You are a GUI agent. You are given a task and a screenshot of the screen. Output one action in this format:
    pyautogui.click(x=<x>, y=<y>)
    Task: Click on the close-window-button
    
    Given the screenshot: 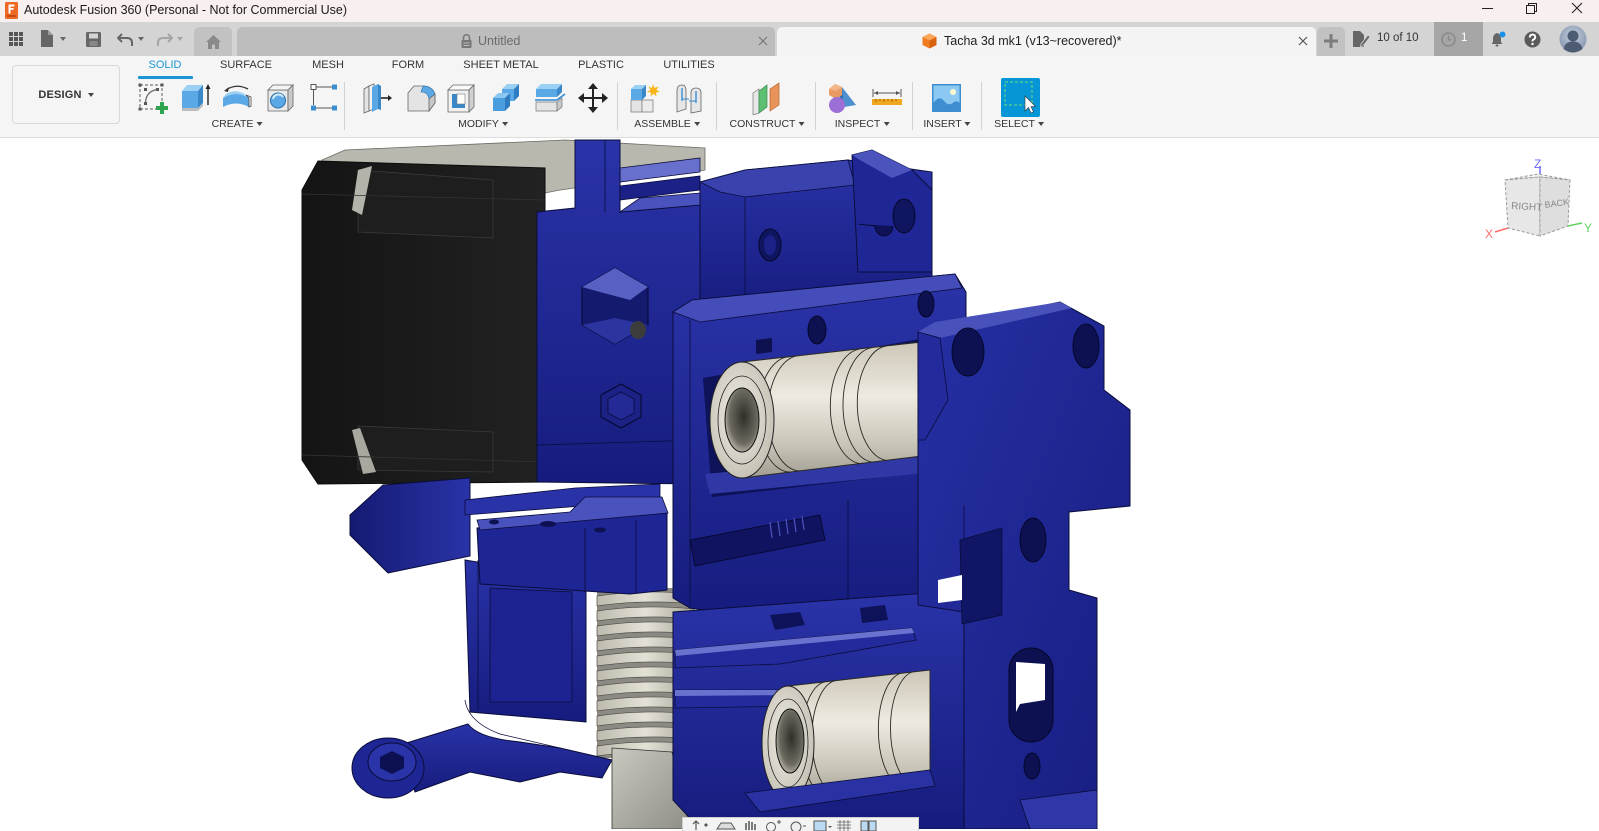 What is the action you would take?
    pyautogui.click(x=1577, y=11)
    